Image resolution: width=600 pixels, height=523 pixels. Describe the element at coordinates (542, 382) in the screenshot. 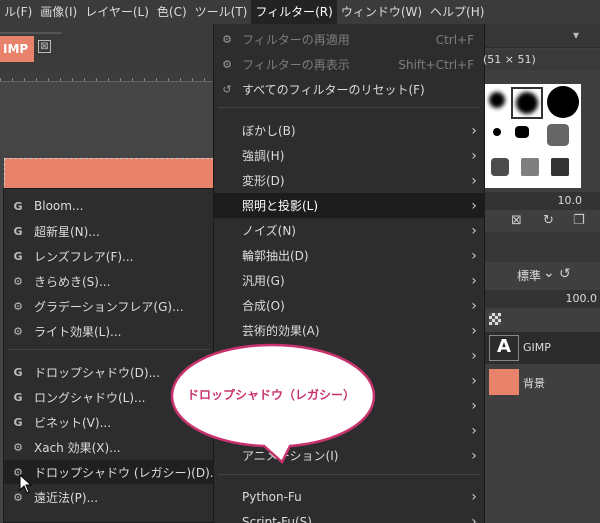

I see `layer-row: 背景` at that location.